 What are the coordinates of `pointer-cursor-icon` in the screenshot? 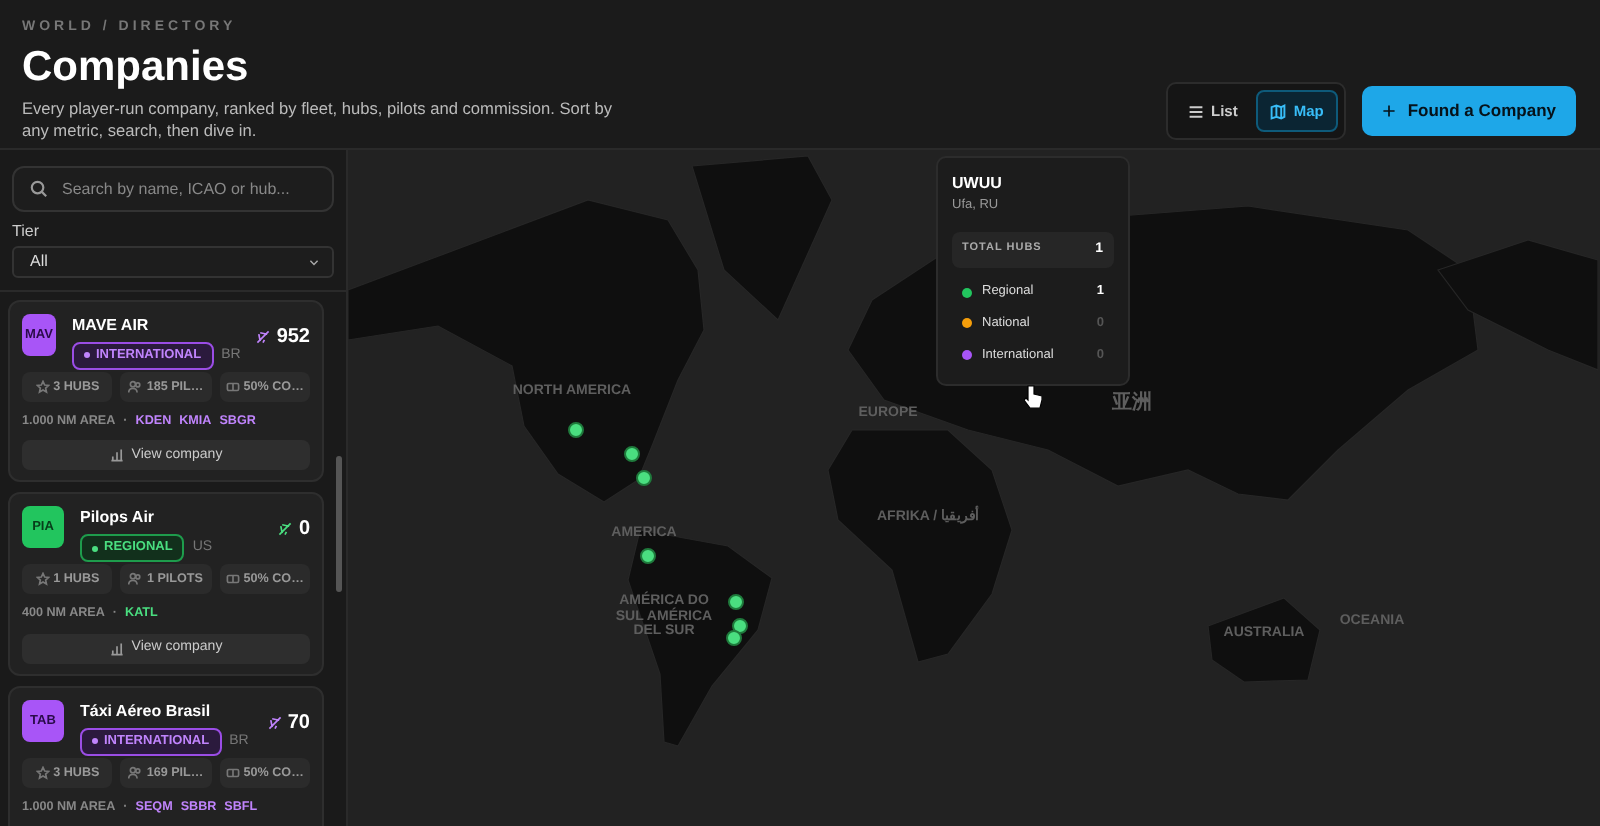 It's located at (1033, 395).